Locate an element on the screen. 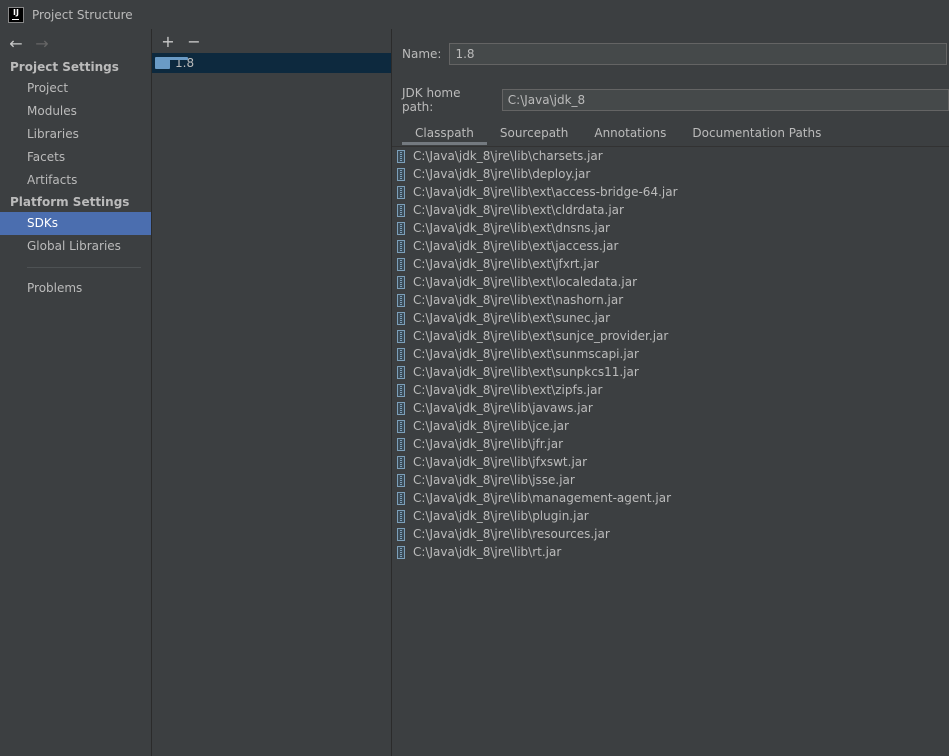 Image resolution: width=949 pixels, height=756 pixels. sidebar-item-sdks: SDKs is located at coordinates (75, 223).